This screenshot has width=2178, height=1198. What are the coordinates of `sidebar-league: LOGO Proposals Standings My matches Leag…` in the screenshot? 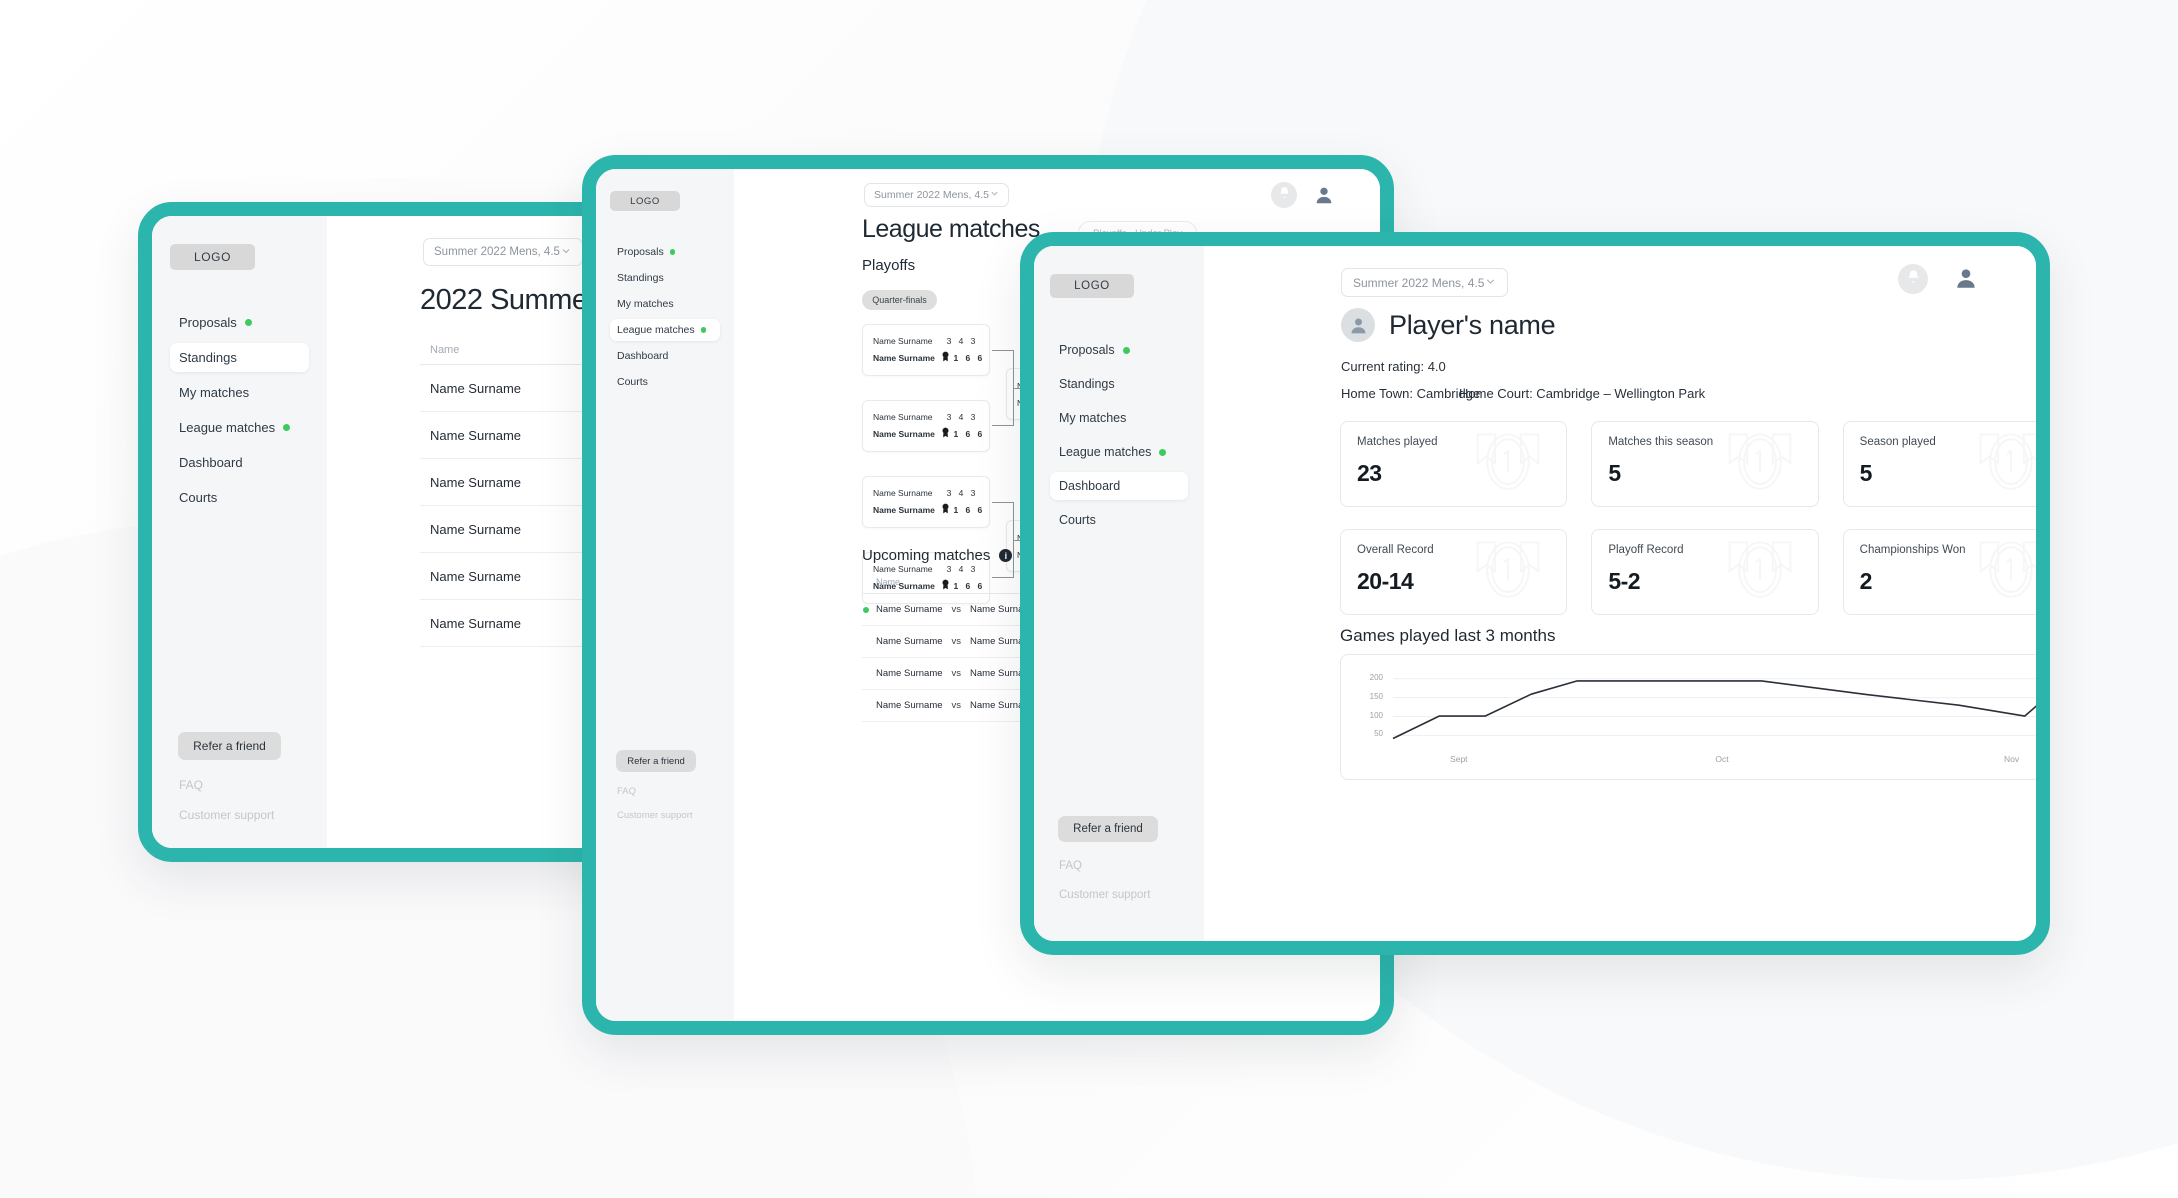 It's located at (665, 595).